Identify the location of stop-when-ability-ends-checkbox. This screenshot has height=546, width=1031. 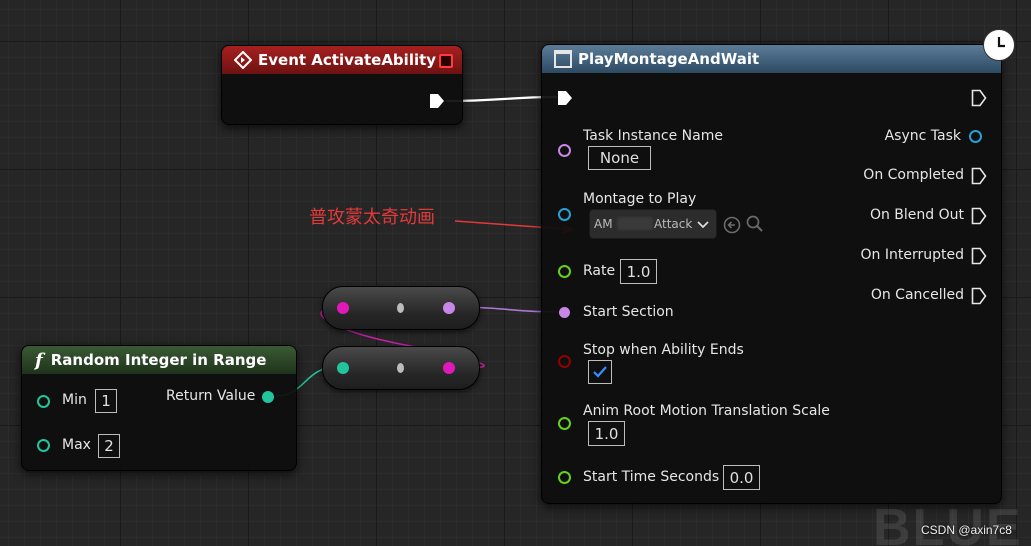
(600, 372).